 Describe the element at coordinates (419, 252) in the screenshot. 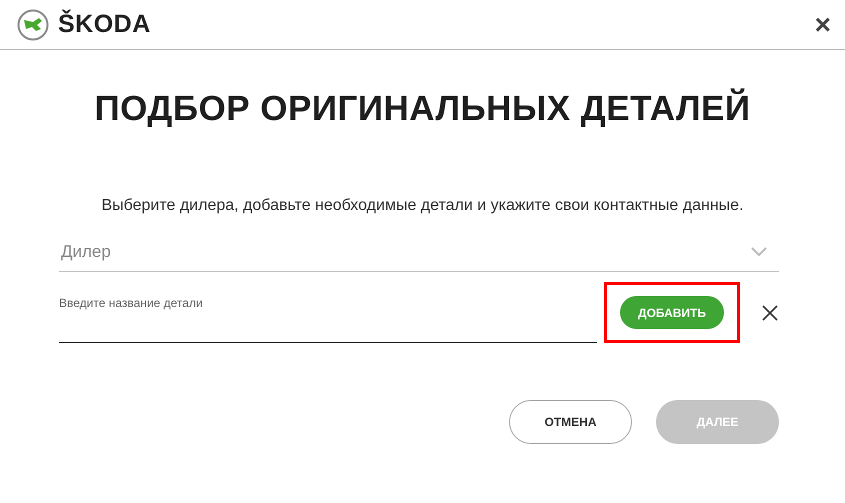

I see `dealer-select: Дилер` at that location.